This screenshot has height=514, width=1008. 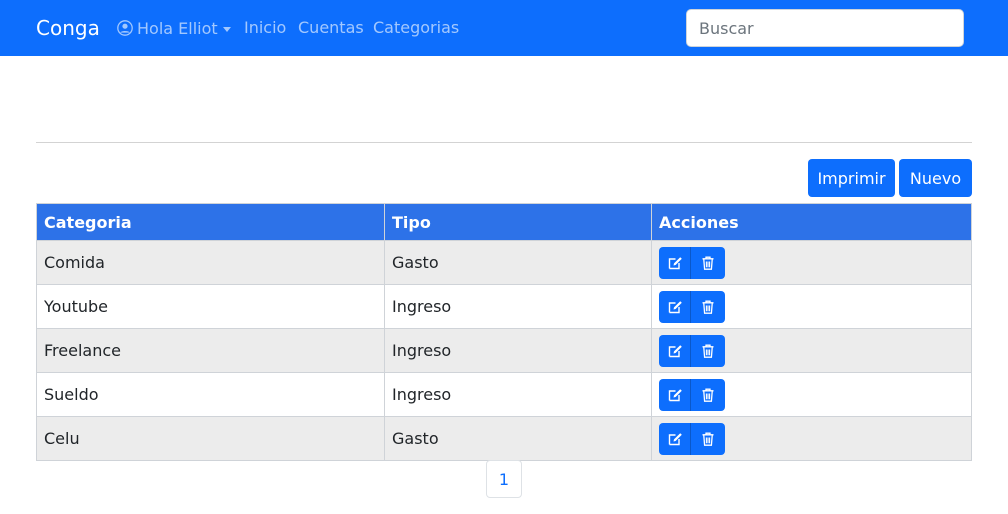 I want to click on user-circle-icon, so click(x=125, y=28).